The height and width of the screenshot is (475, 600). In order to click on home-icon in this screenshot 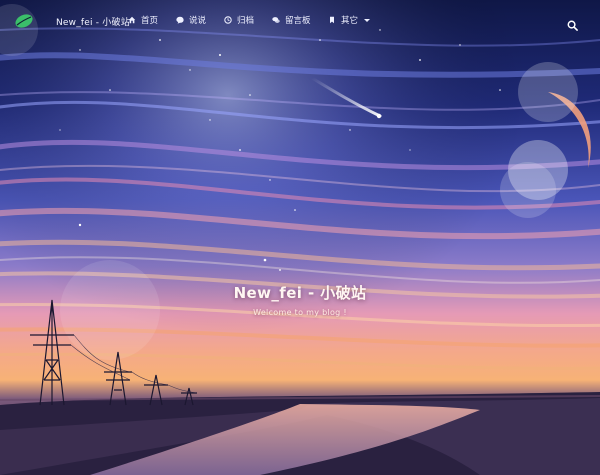, I will do `click(132, 20)`.